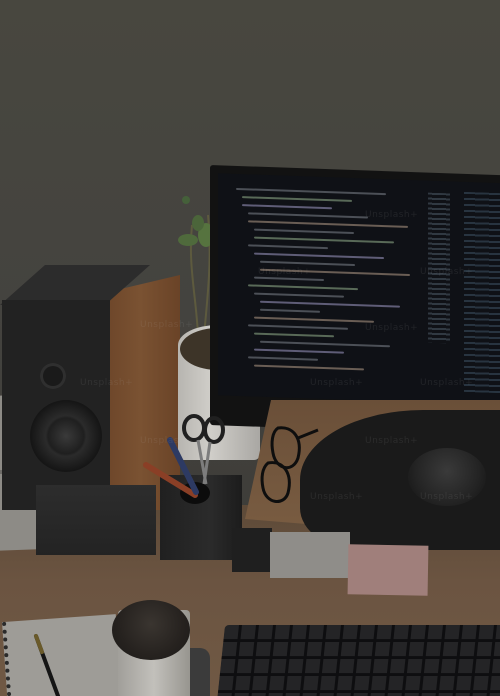 The height and width of the screenshot is (696, 500). What do you see at coordinates (388, 570) in the screenshot?
I see `sticky-note` at bounding box center [388, 570].